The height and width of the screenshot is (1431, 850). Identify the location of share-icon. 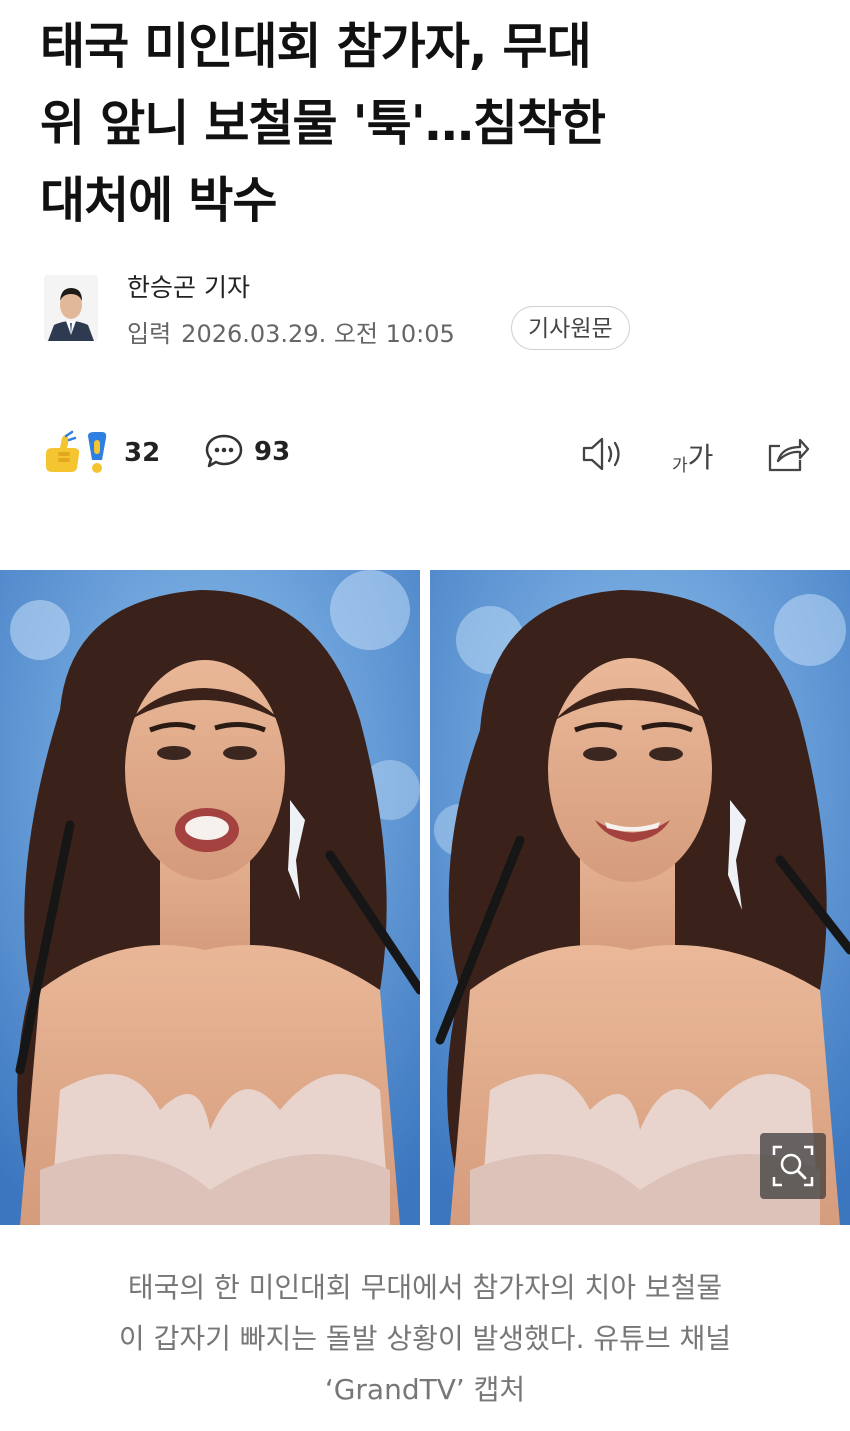
(789, 455).